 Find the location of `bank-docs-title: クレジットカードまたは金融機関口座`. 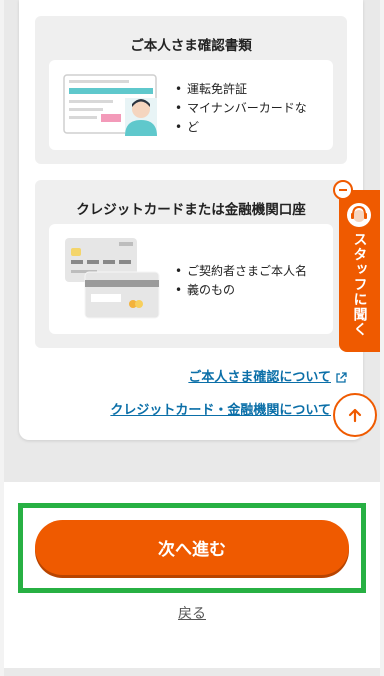

bank-docs-title: クレジットカードまたは金融機関口座 is located at coordinates (191, 210).